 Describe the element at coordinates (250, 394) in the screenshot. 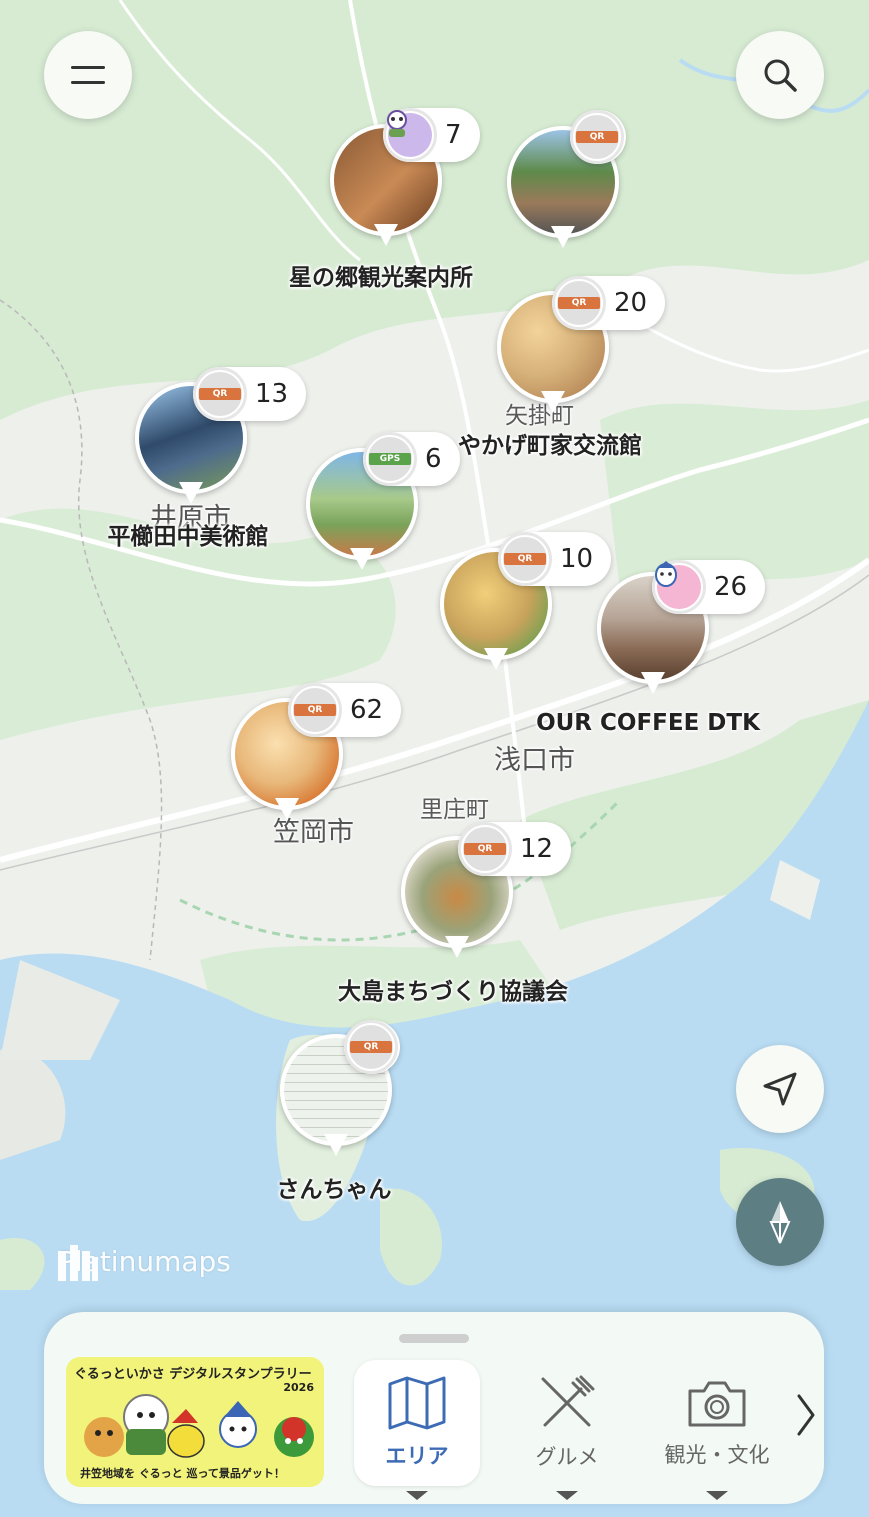

I see `spot-badge: QR 13` at that location.